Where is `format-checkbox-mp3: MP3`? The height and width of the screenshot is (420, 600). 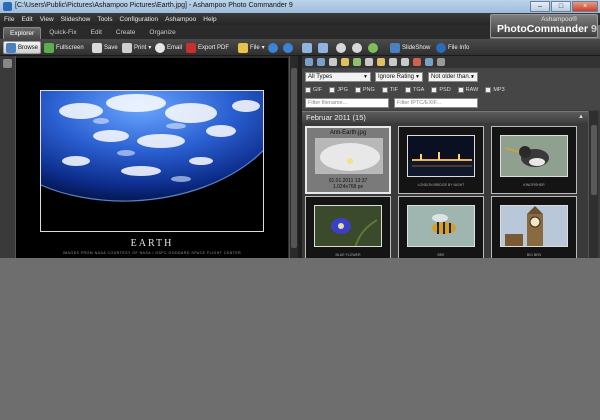 format-checkbox-mp3: MP3 is located at coordinates (495, 90).